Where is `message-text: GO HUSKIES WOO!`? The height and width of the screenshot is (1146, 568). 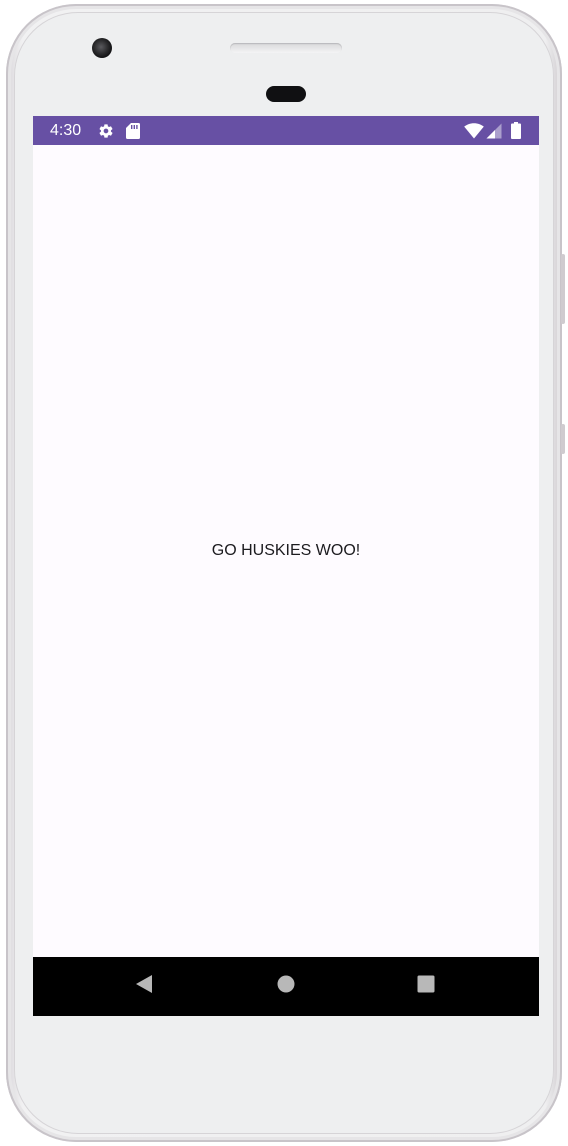 message-text: GO HUSKIES WOO! is located at coordinates (286, 550).